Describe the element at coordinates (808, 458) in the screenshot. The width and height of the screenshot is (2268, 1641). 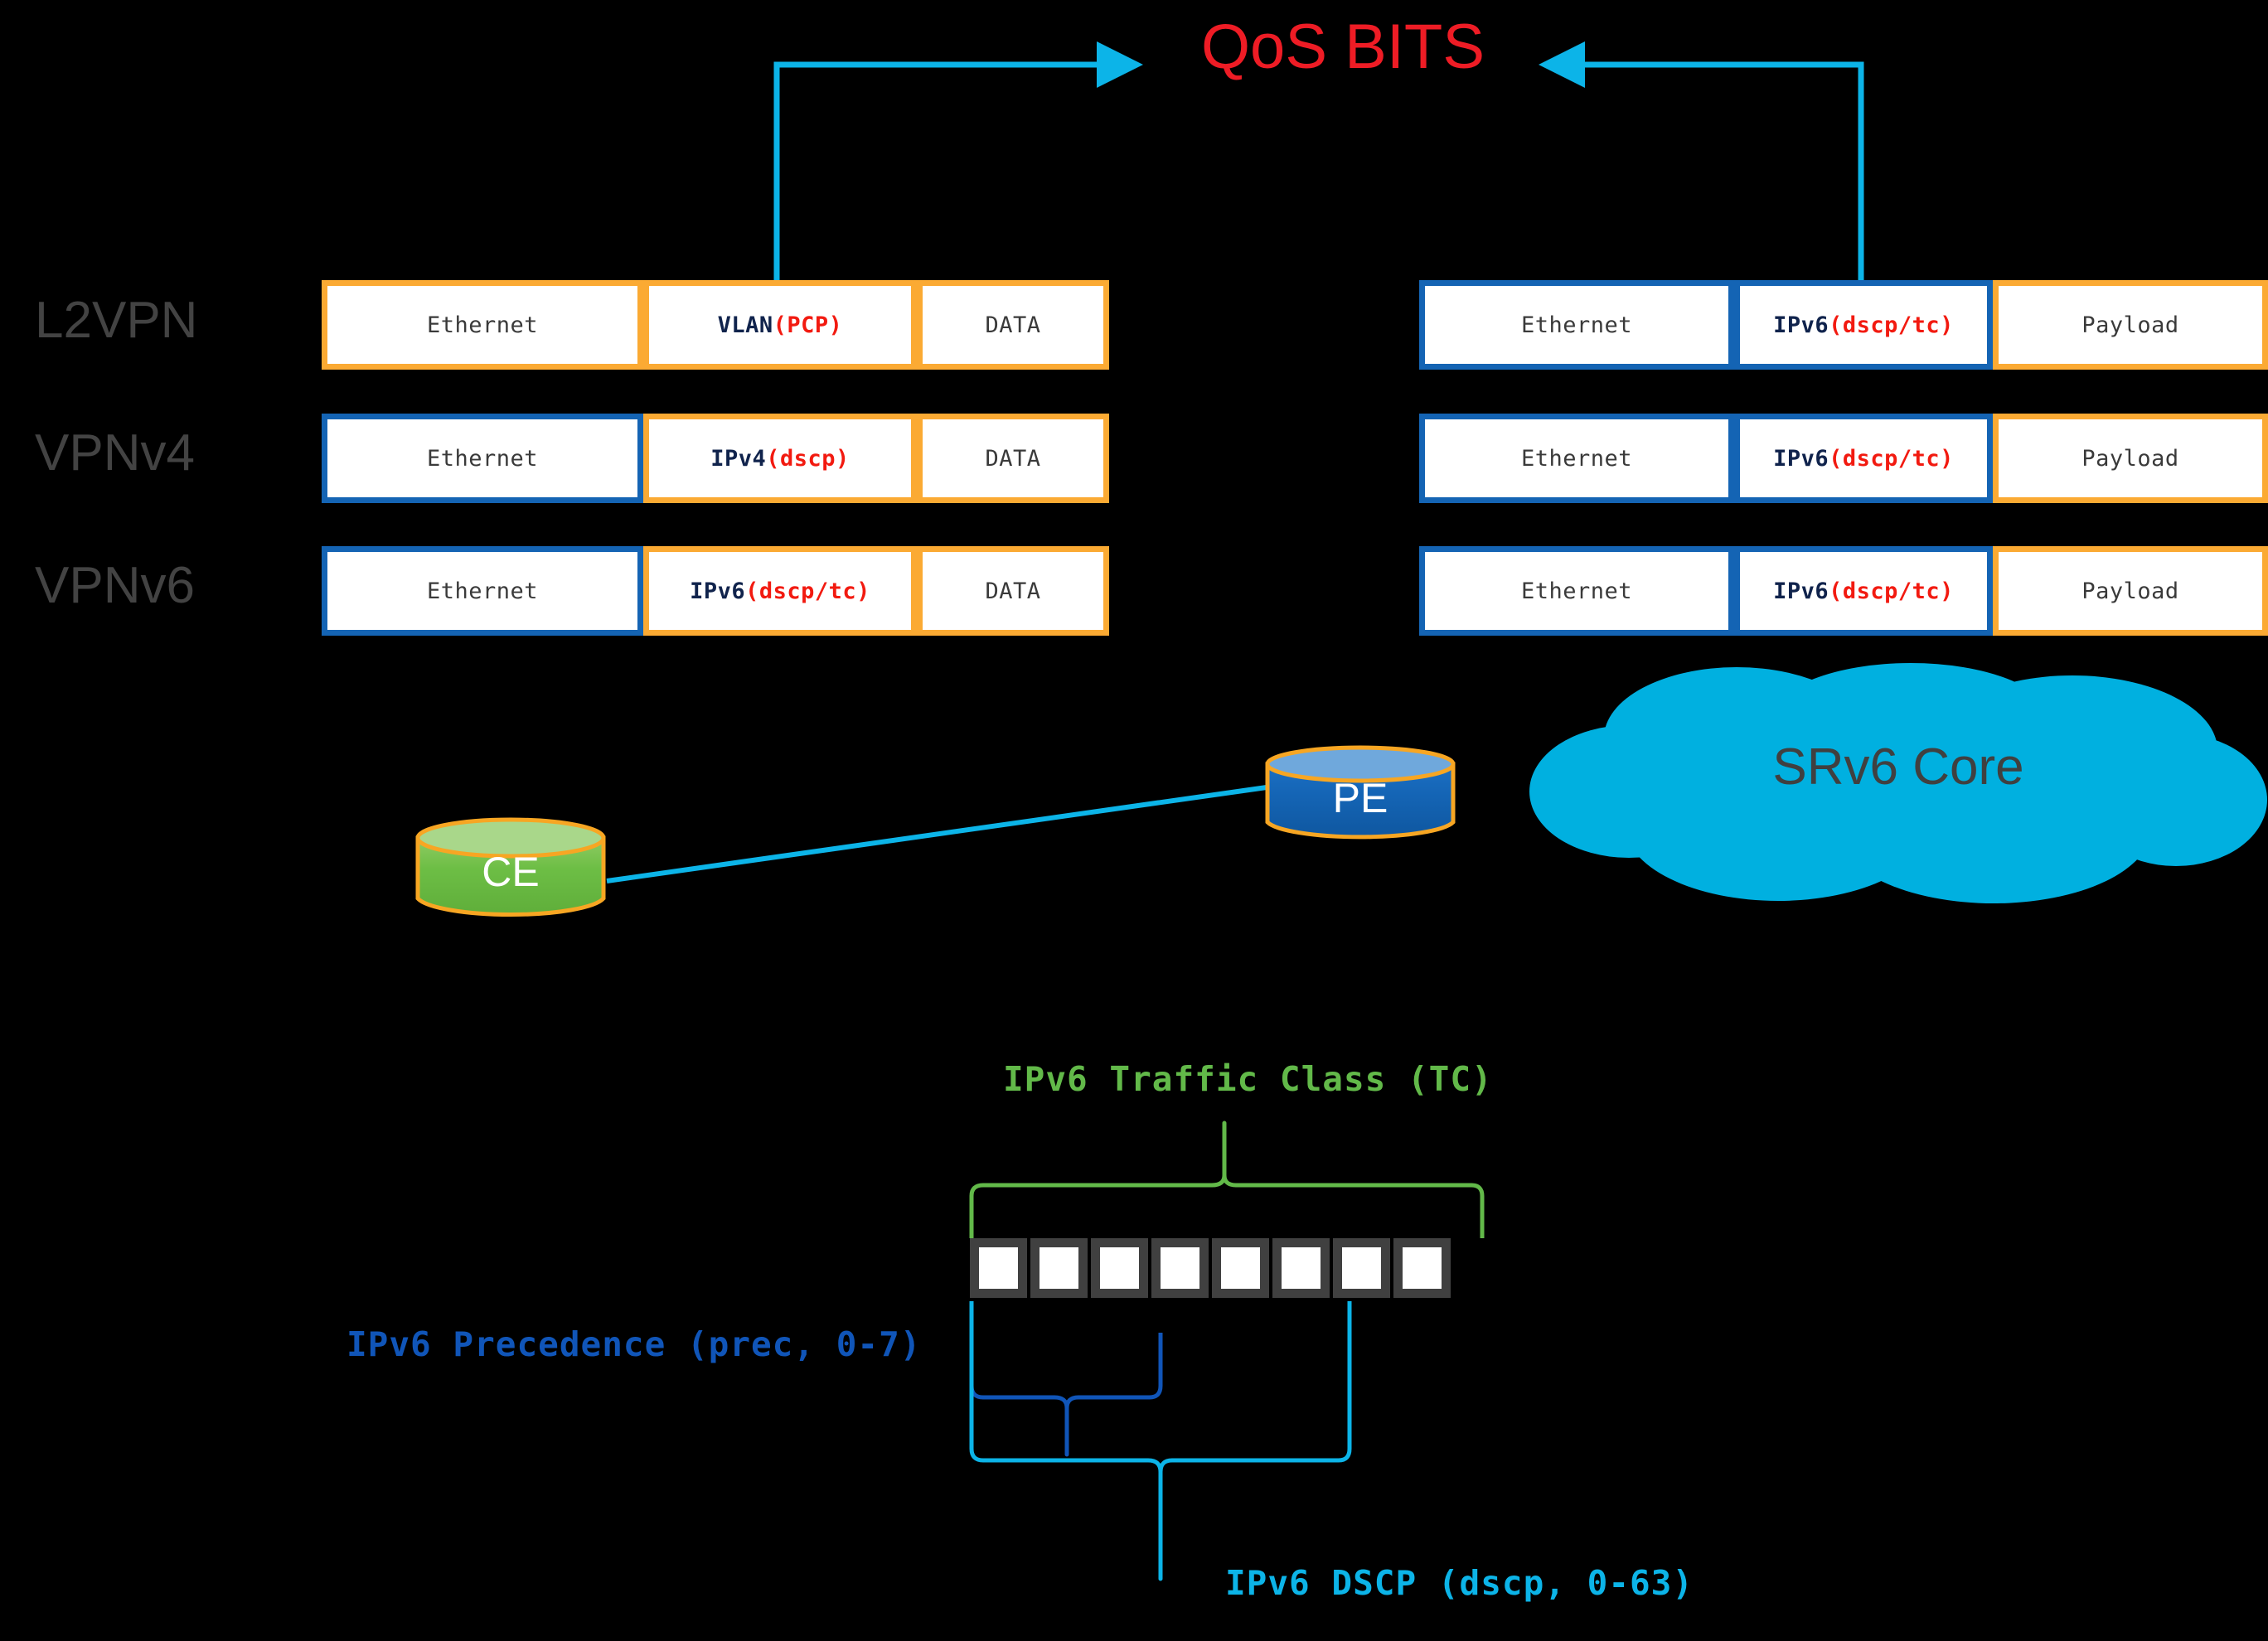
I see `packet-qos-value: (dscp)` at that location.